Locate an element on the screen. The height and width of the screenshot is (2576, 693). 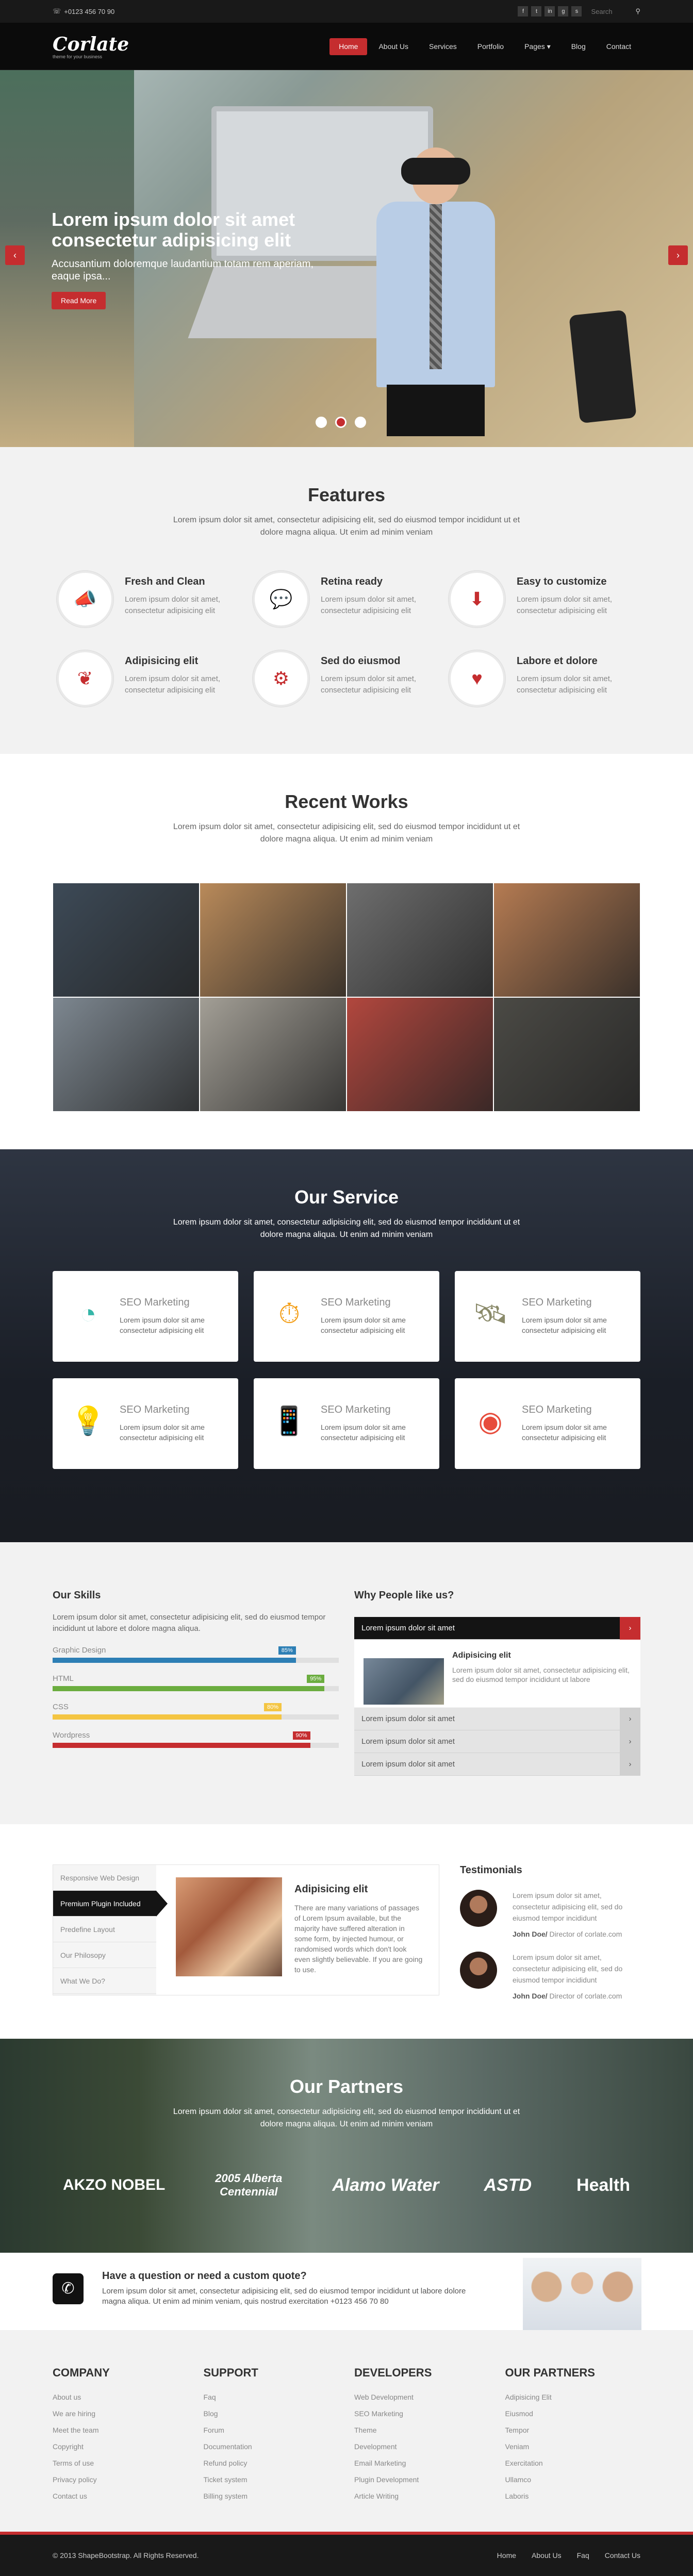
footer-column-title: OUR PARTNERS is located at coordinates (550, 2373).